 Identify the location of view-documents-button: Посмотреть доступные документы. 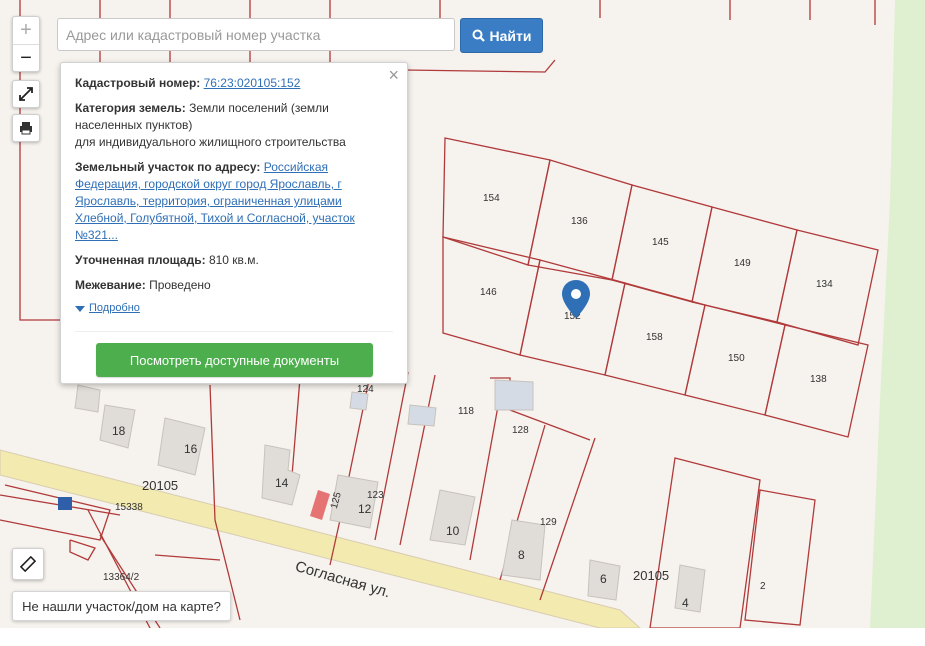
(234, 360).